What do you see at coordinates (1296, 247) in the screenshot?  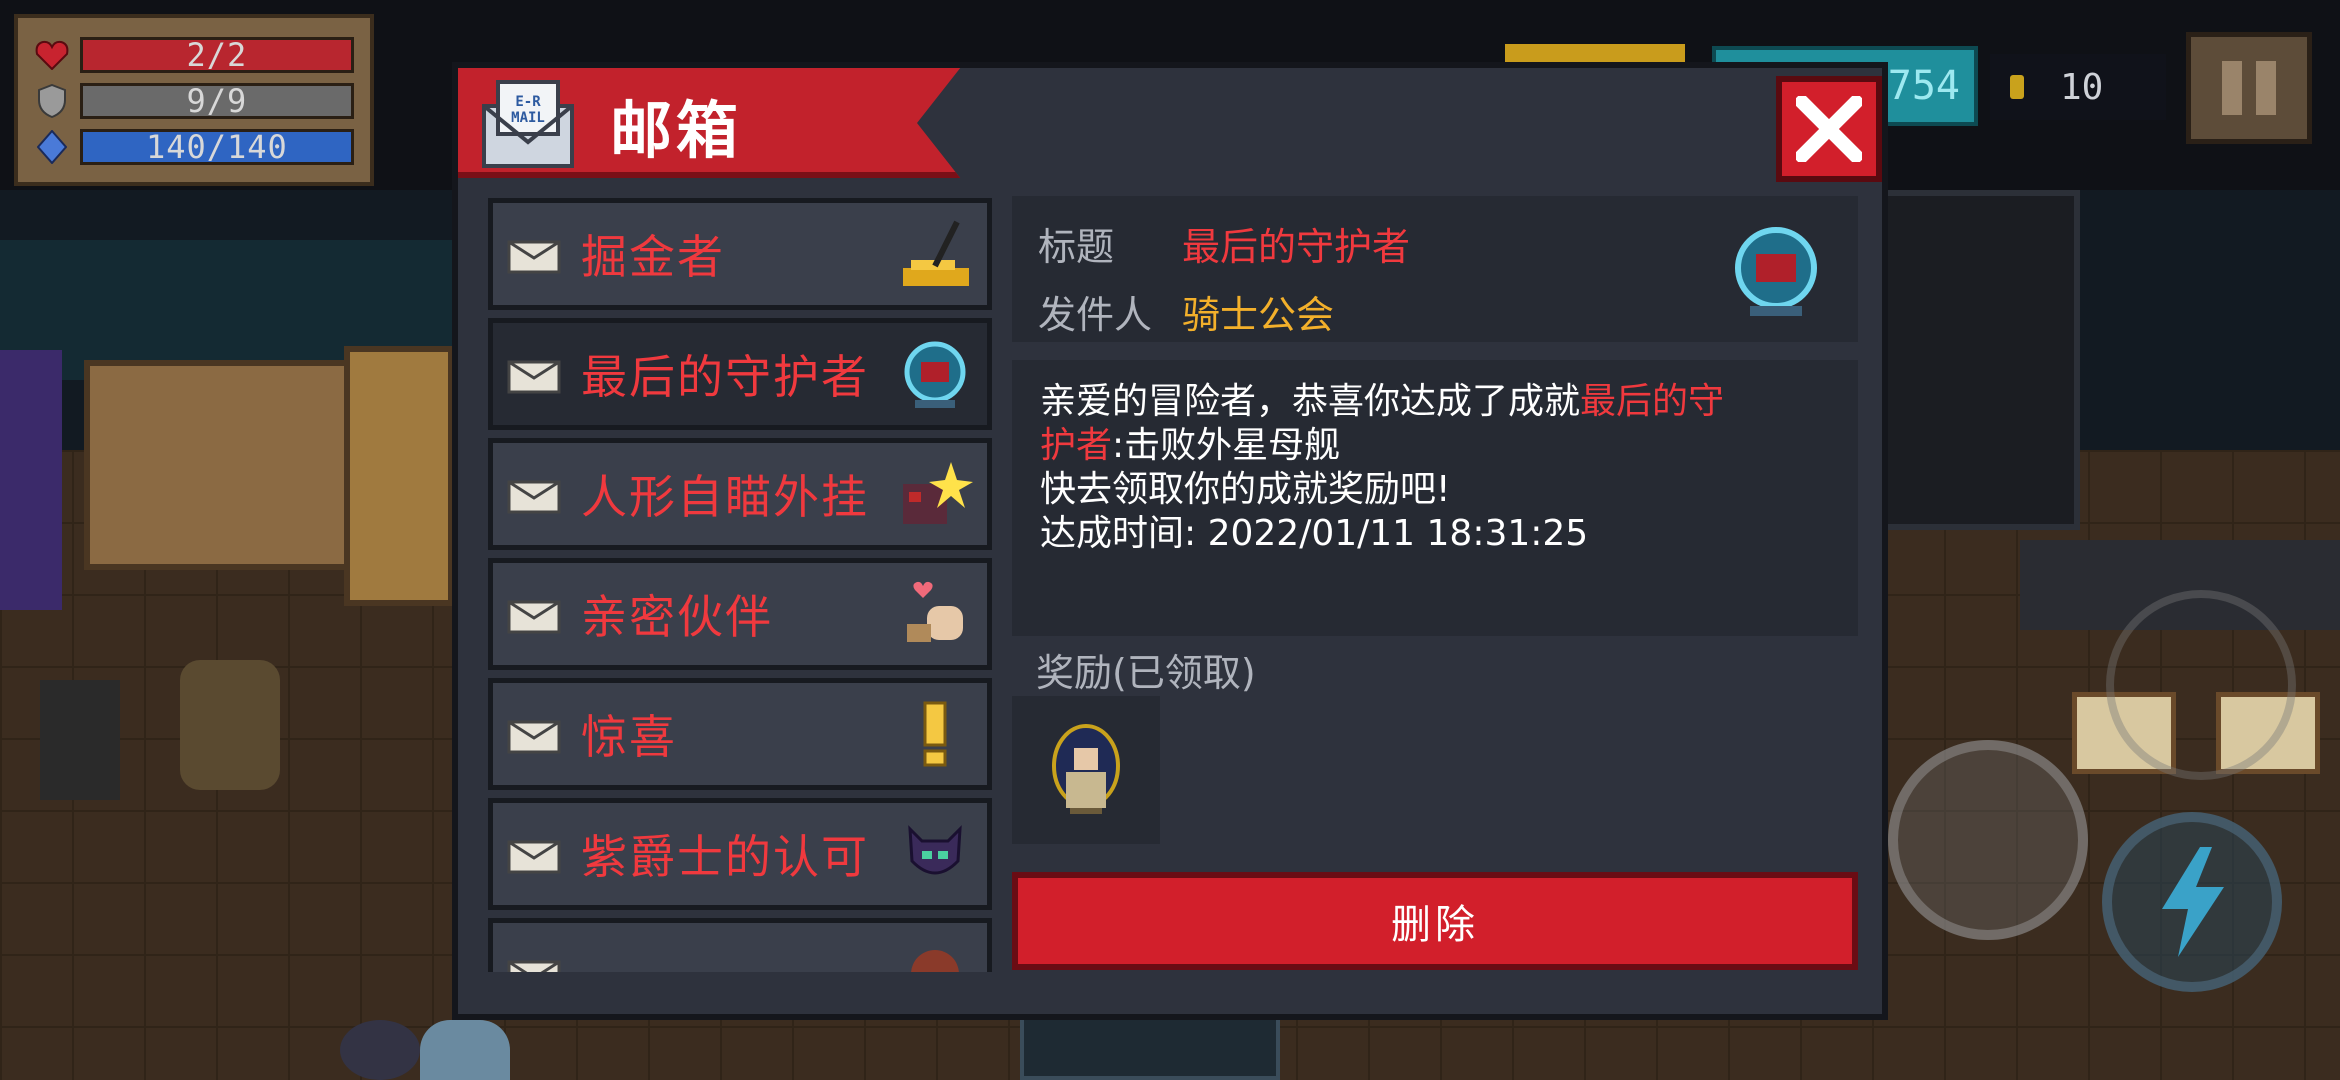 I see `title-value: 最后的守护者` at bounding box center [1296, 247].